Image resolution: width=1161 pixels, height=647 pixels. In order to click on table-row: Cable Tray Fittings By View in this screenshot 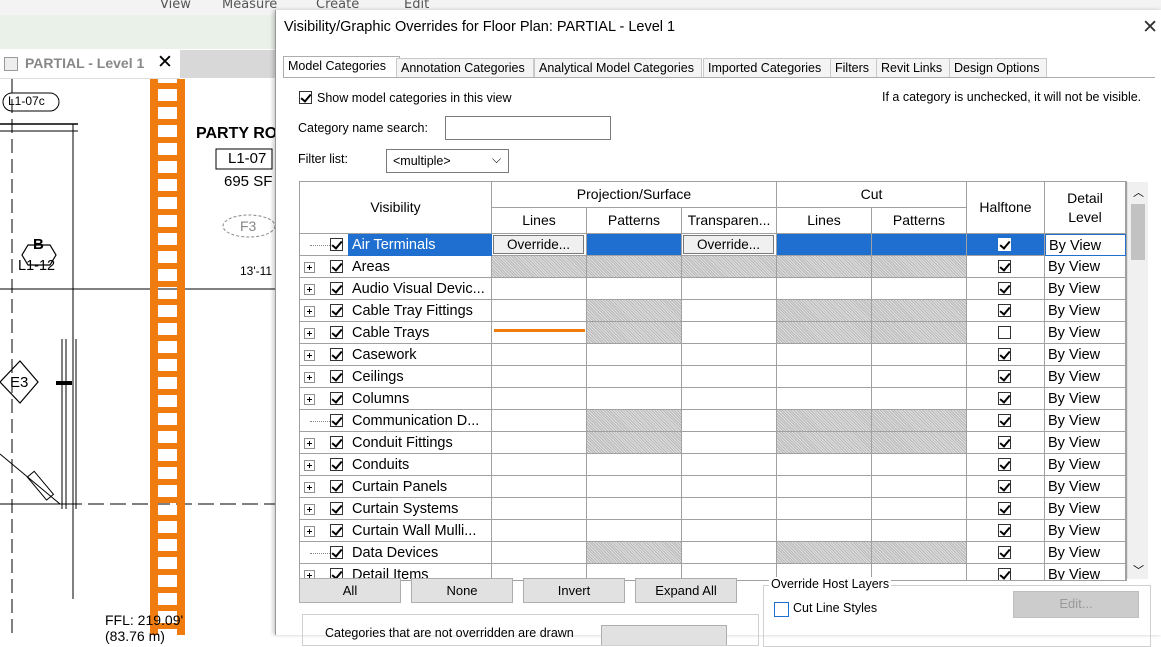, I will do `click(713, 311)`.